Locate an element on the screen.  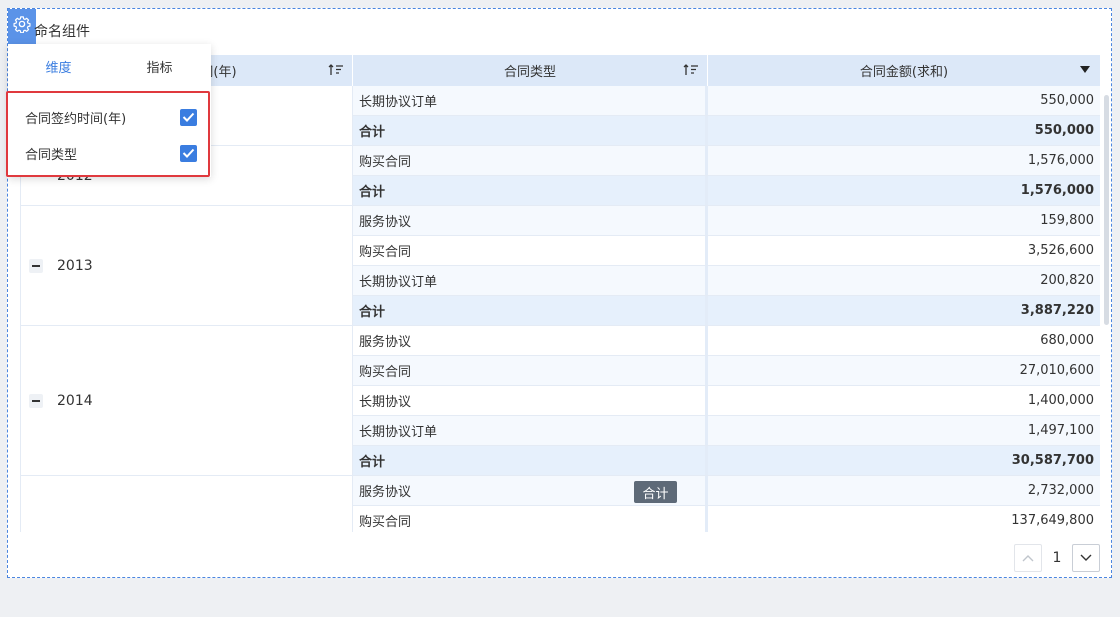
table-row: 购买合同 3,526,600 is located at coordinates (726, 251).